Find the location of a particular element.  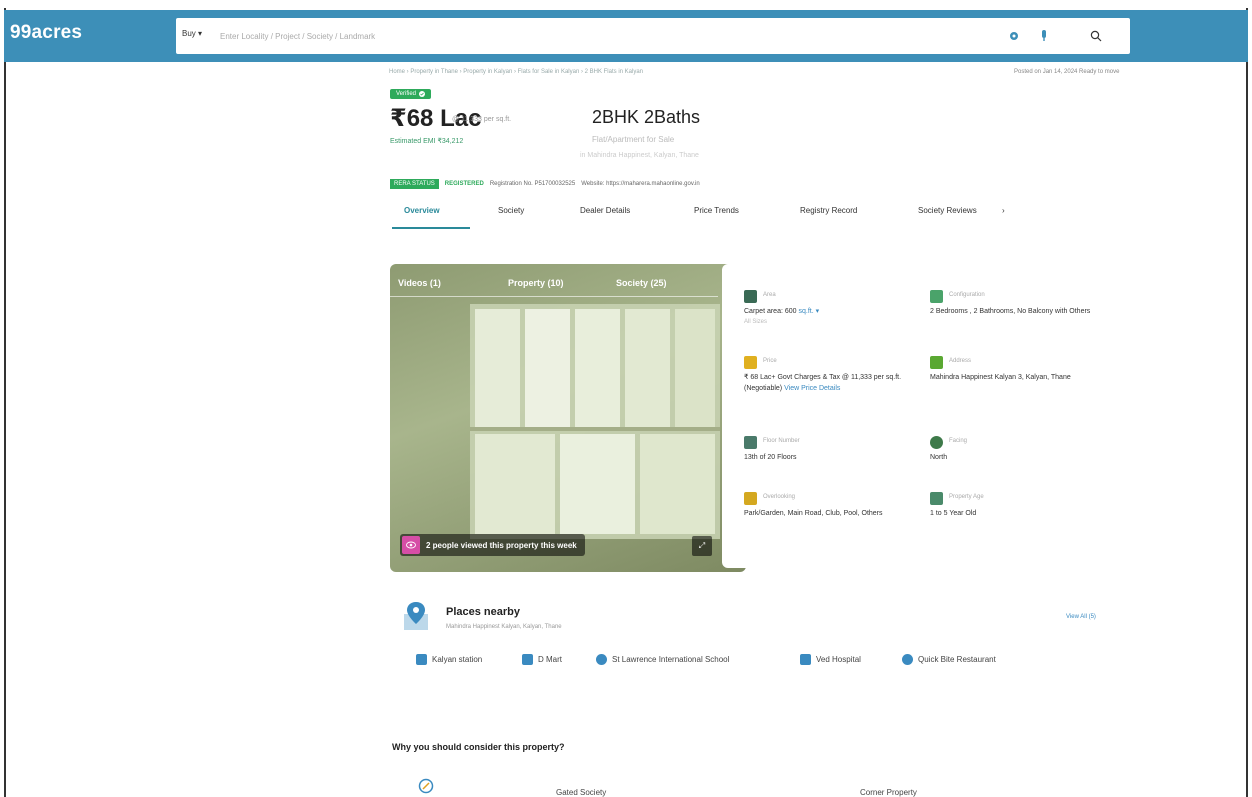

rera-registered: REGISTERED is located at coordinates (464, 184).